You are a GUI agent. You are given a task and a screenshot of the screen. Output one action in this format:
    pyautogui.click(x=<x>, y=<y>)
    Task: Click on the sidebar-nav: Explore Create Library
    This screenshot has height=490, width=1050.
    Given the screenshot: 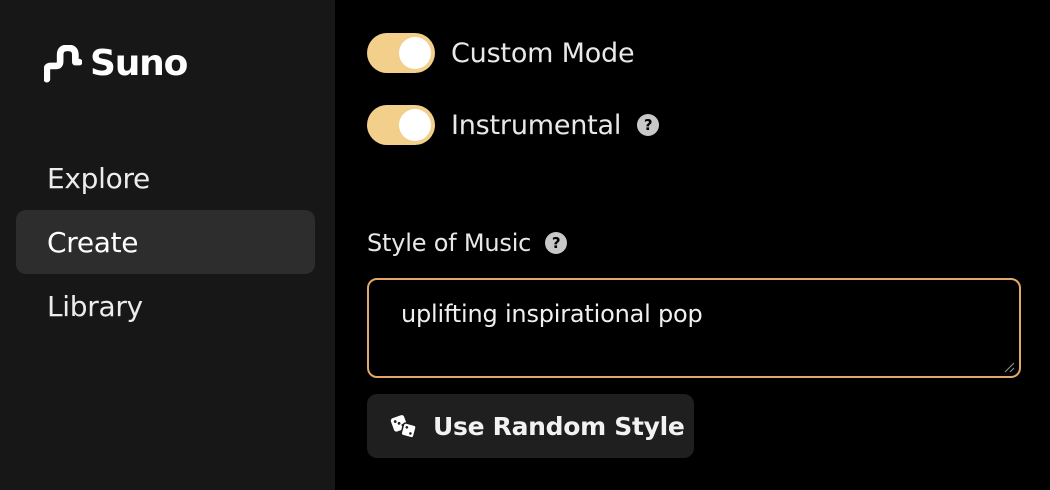 What is the action you would take?
    pyautogui.click(x=165, y=242)
    